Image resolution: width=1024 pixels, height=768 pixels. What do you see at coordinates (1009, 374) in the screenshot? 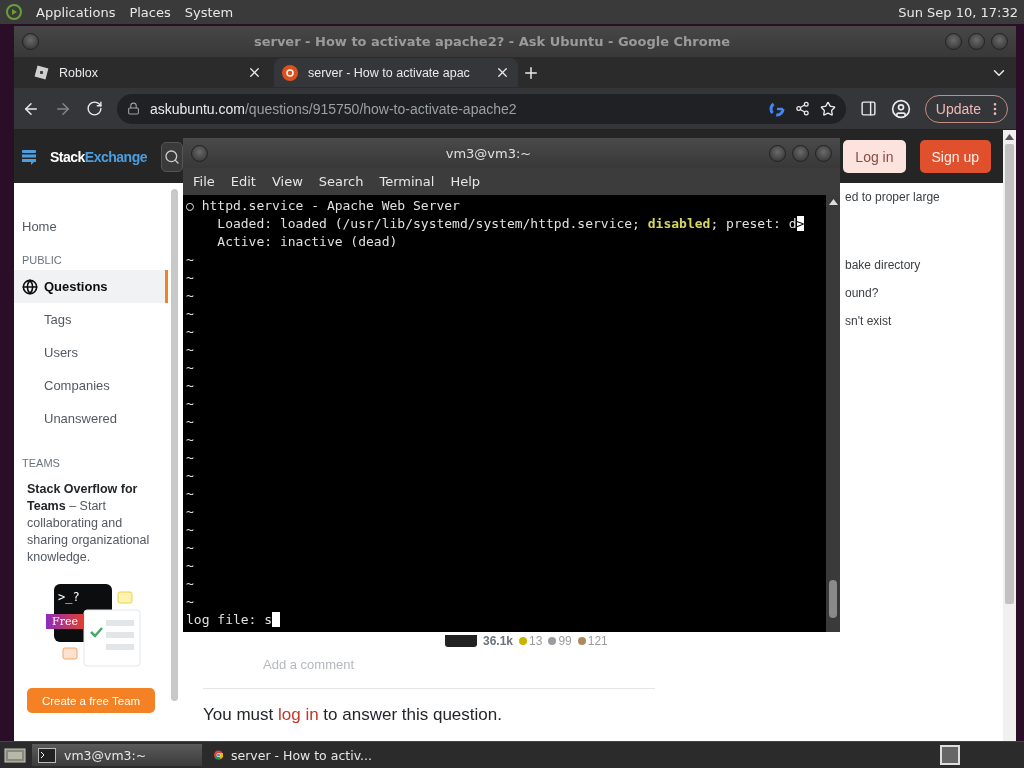
I see `page-scrollbar` at bounding box center [1009, 374].